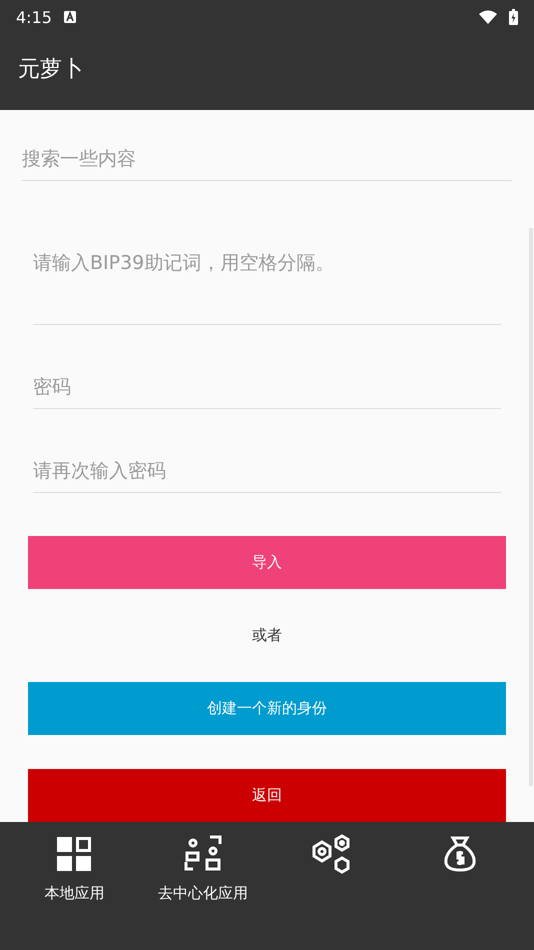 The width and height of the screenshot is (534, 950). Describe the element at coordinates (267, 708) in the screenshot. I see `create-identity-button: 创建一个新的身份` at that location.